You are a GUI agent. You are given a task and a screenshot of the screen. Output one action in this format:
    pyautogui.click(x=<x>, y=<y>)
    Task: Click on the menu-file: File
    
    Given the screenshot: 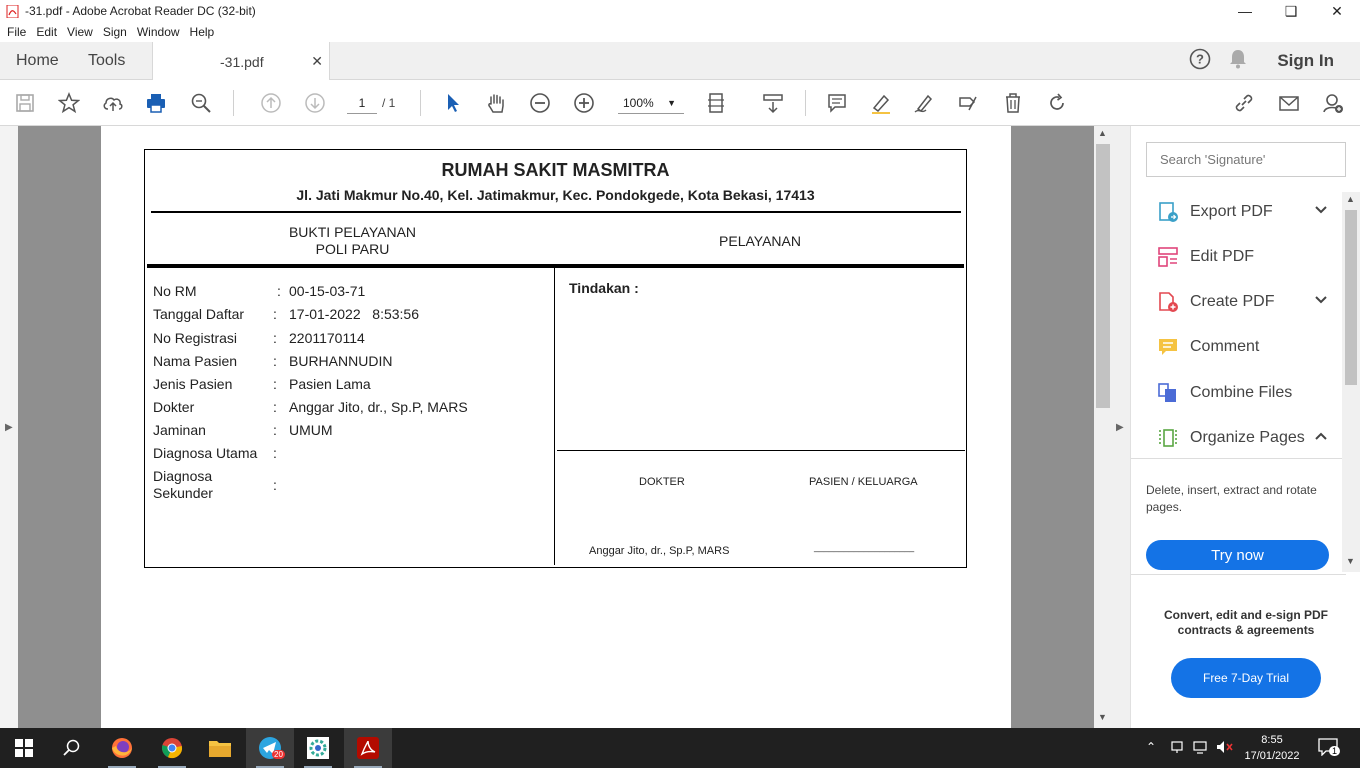 What is the action you would take?
    pyautogui.click(x=16, y=32)
    